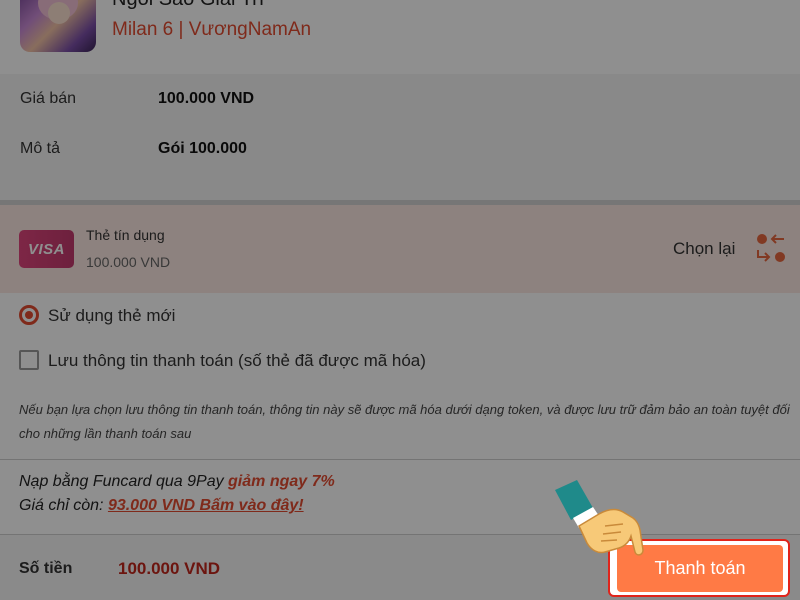 This screenshot has height=600, width=800. I want to click on game-server: Milan 6 | VươngNamAn, so click(212, 29).